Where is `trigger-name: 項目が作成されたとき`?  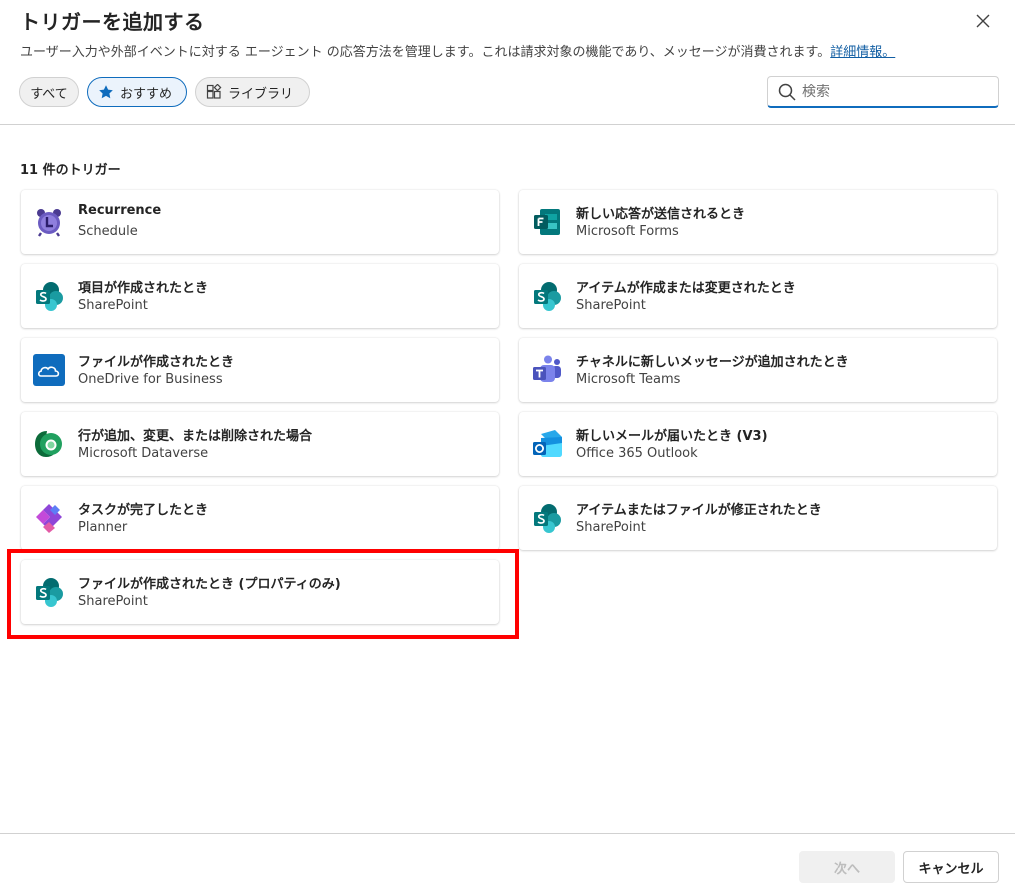
trigger-name: 項目が作成されたとき is located at coordinates (143, 288).